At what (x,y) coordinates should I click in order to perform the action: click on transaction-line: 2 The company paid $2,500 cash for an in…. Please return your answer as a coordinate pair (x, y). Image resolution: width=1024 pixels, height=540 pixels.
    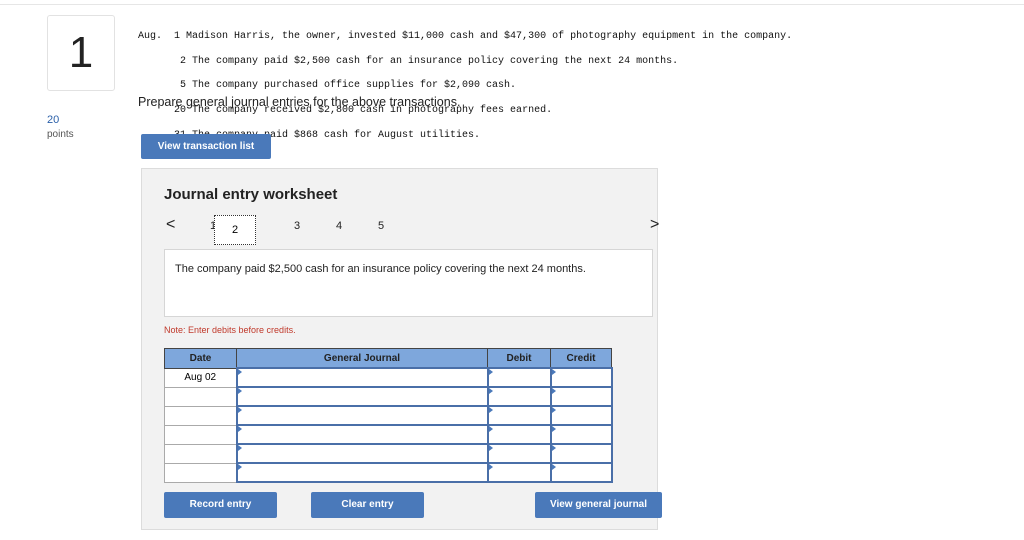
    Looking at the image, I should click on (408, 61).